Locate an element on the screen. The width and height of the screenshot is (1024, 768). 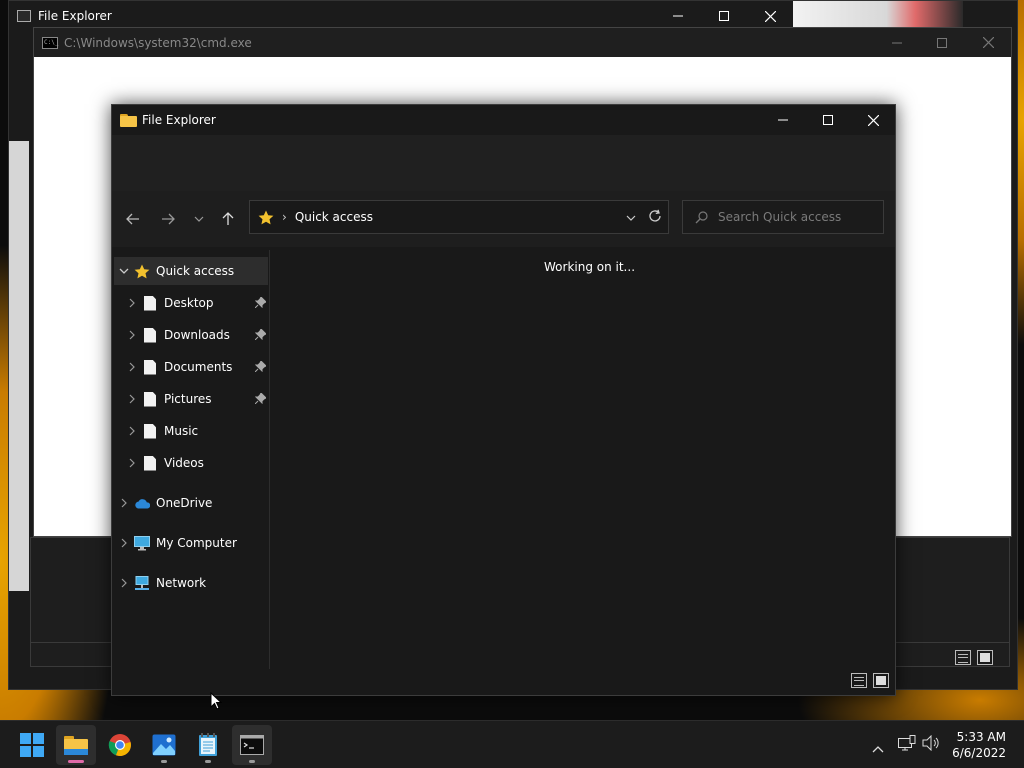
tree-item-label: Music is located at coordinates (181, 431).